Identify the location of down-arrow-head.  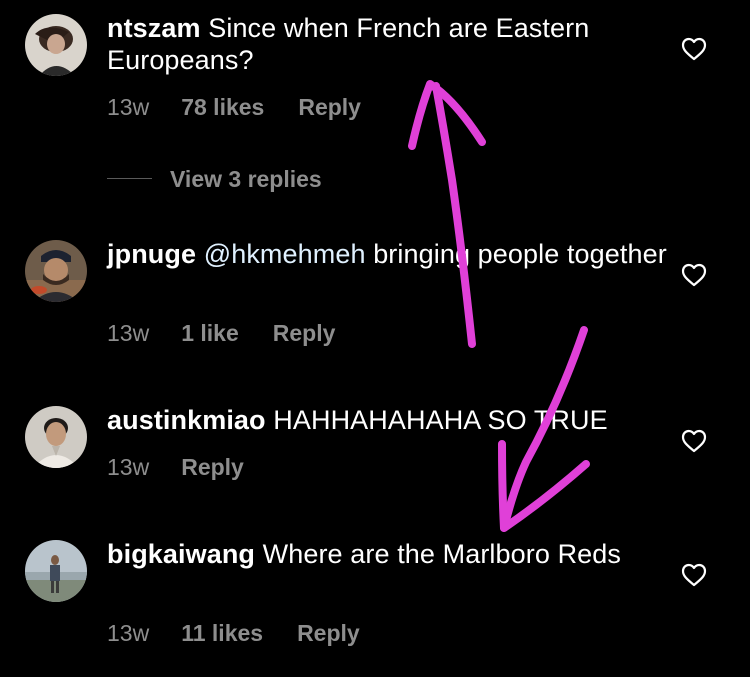
(544, 486).